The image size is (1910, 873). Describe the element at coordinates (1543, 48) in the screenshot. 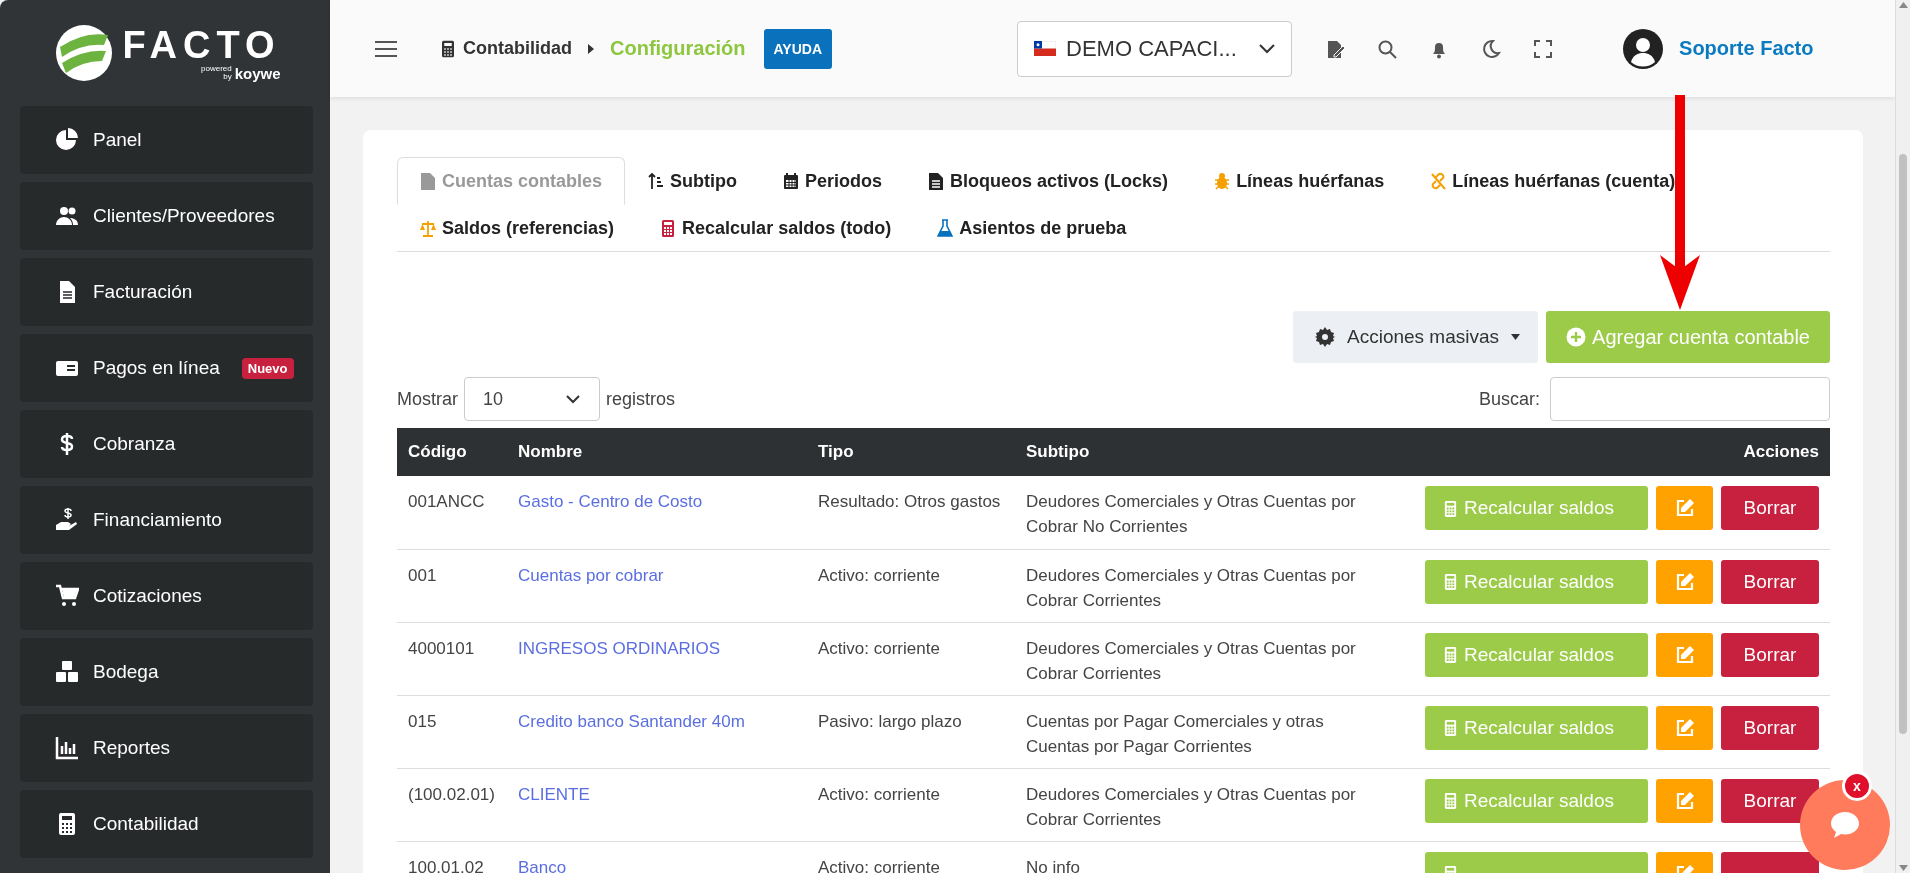

I see `fullscreen-icon` at that location.